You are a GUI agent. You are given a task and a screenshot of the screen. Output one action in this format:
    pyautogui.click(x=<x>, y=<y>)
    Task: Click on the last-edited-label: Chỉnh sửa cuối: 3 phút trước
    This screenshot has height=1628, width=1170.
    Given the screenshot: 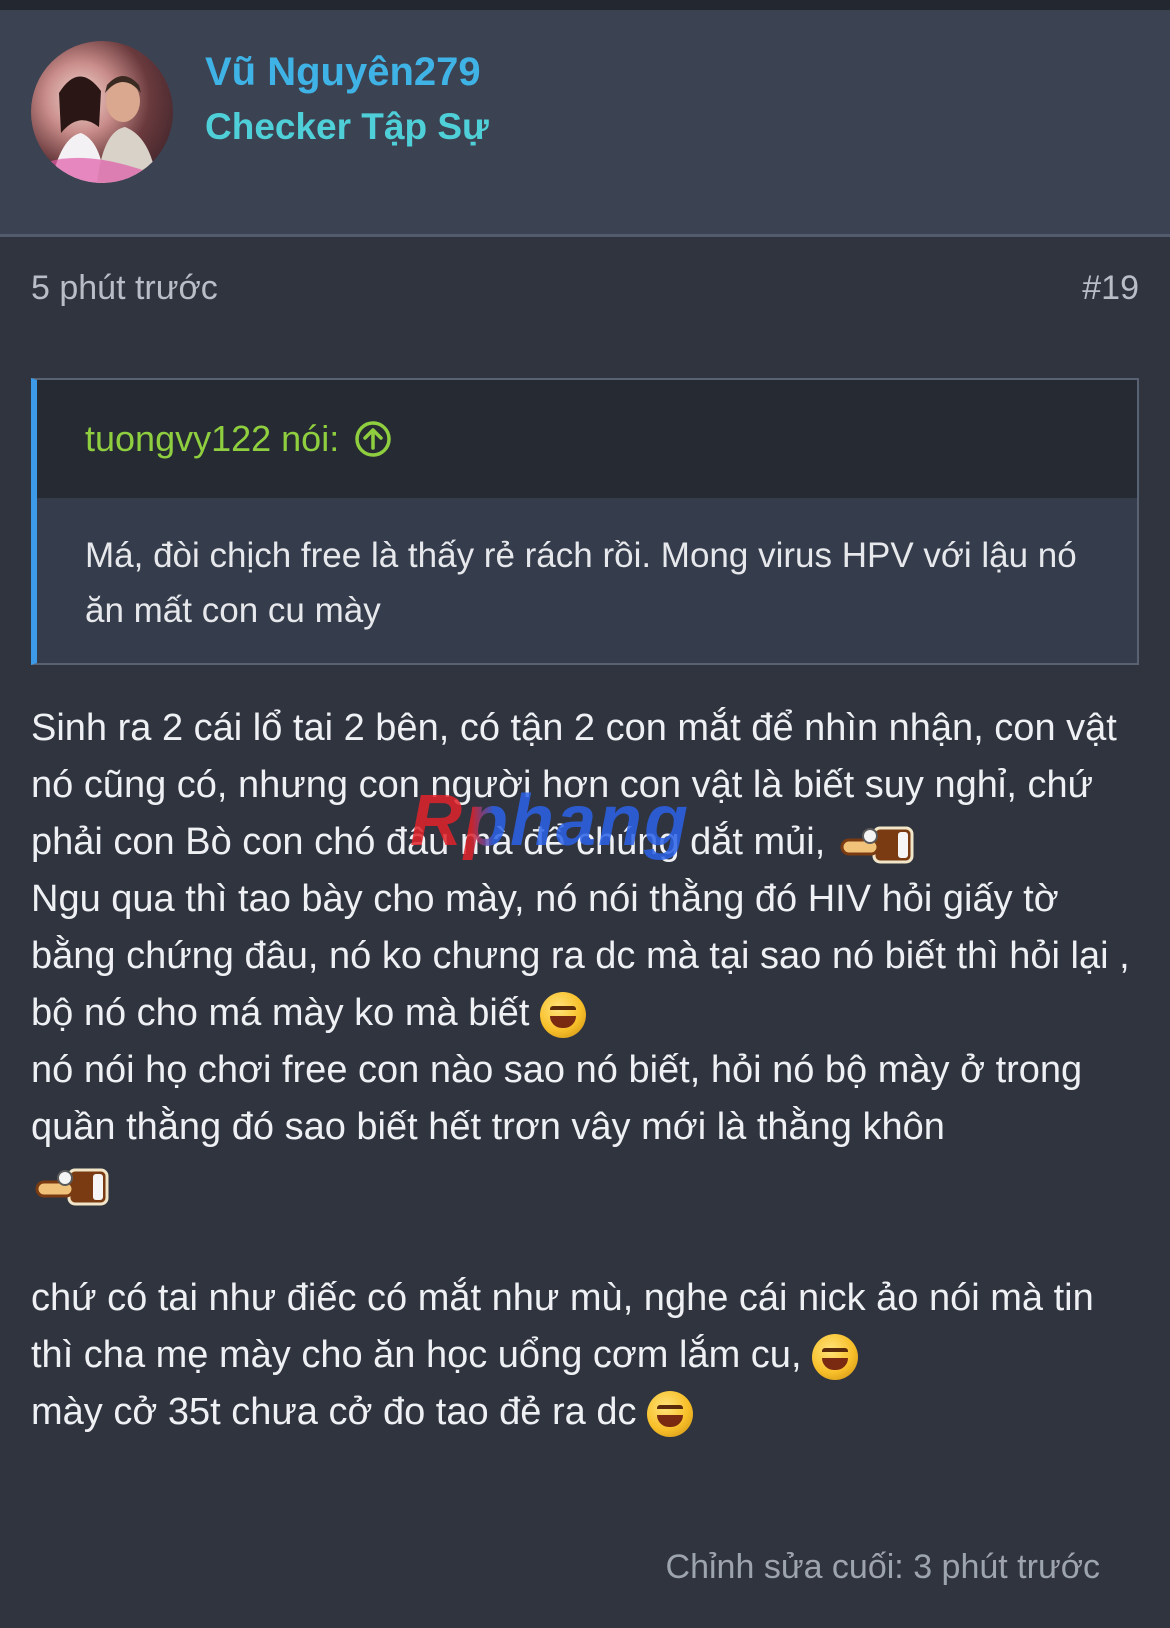 What is the action you would take?
    pyautogui.click(x=882, y=1567)
    